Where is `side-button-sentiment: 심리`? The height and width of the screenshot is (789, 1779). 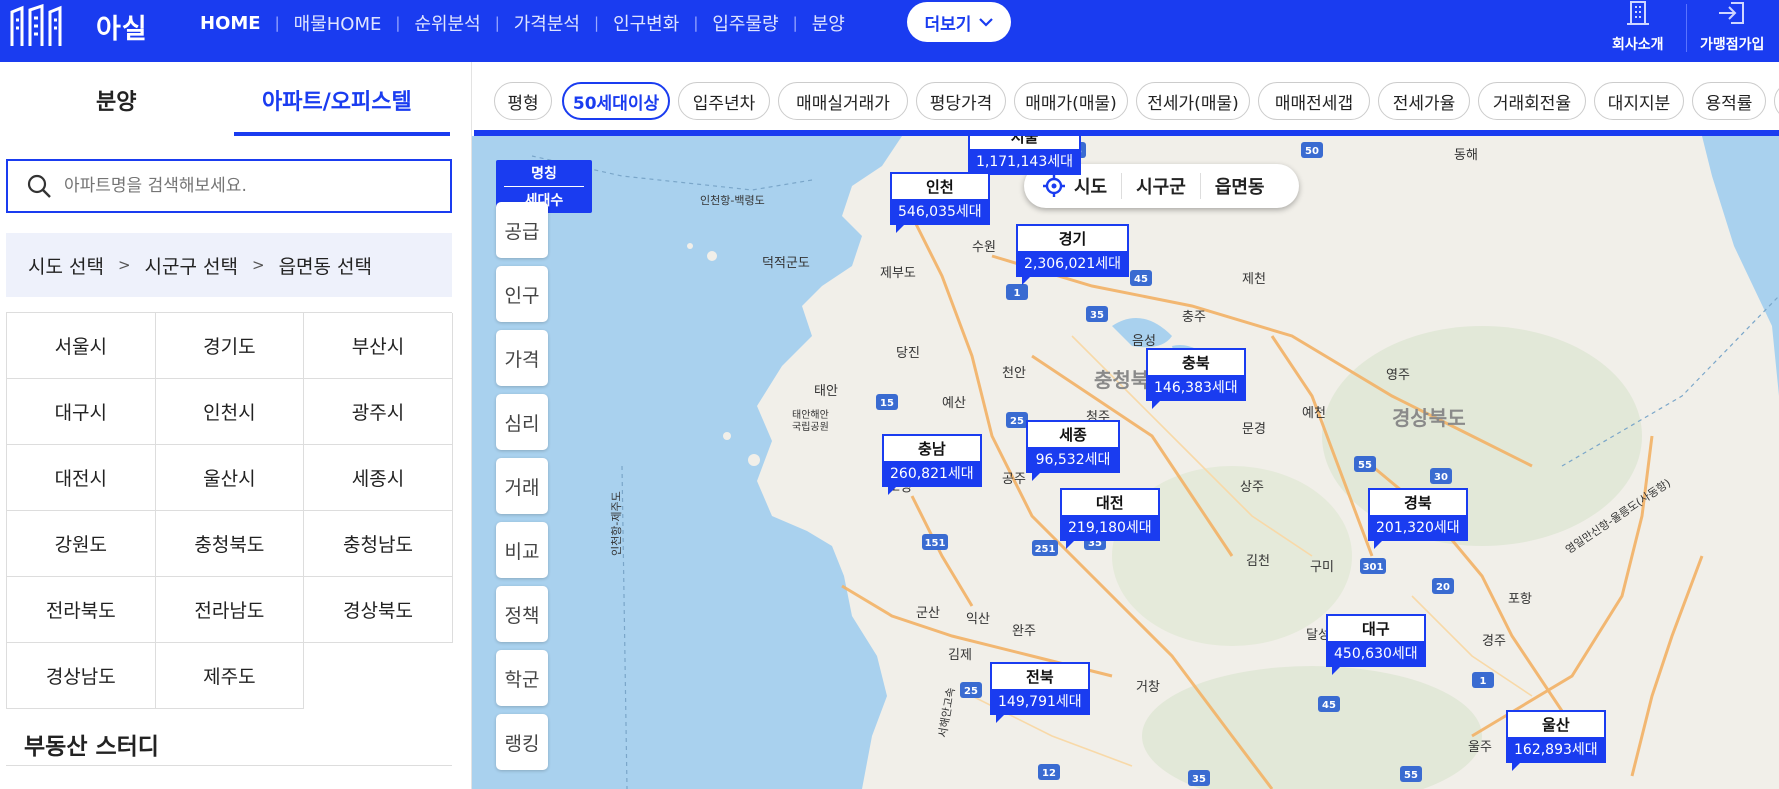 side-button-sentiment: 심리 is located at coordinates (522, 422).